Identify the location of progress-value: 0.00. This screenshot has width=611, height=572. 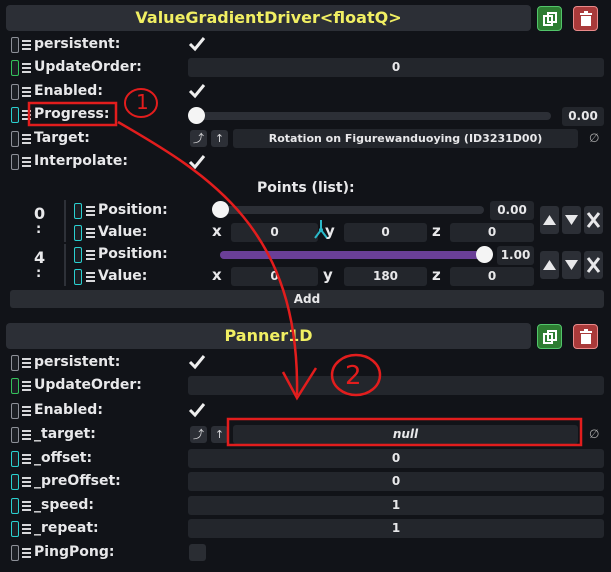
(583, 116).